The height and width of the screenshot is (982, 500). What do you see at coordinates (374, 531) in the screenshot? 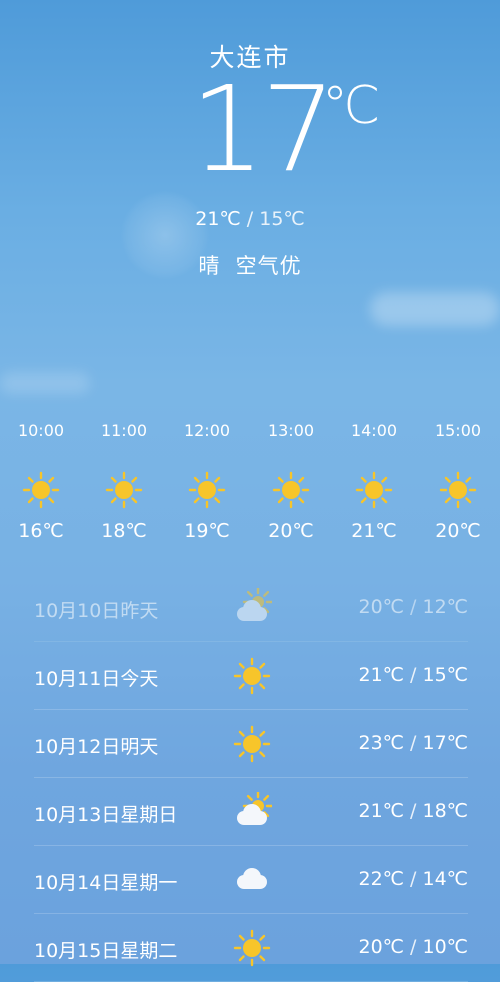
I see `hour-temp: 21℃` at bounding box center [374, 531].